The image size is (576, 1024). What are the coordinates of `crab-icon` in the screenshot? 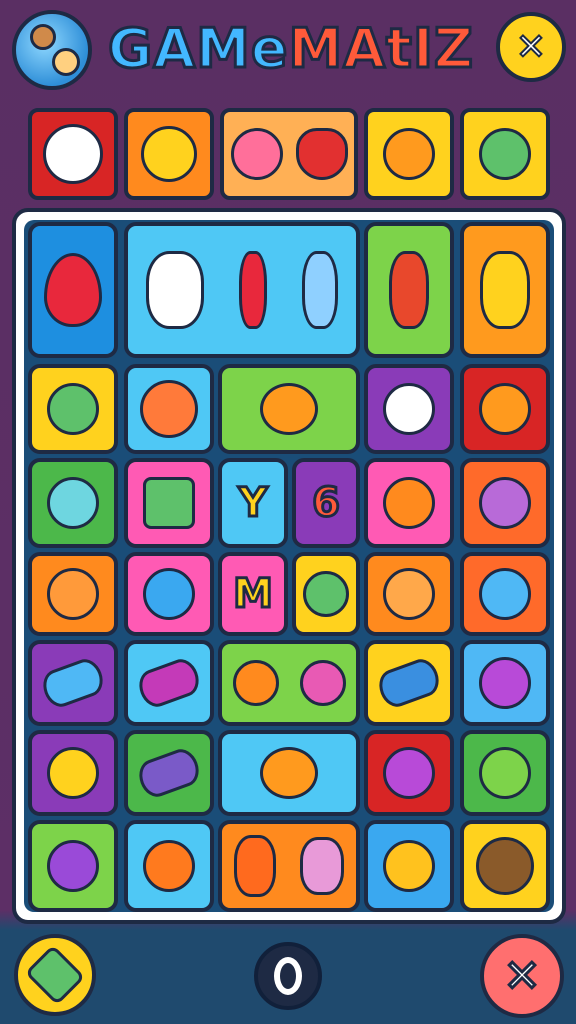 It's located at (409, 594).